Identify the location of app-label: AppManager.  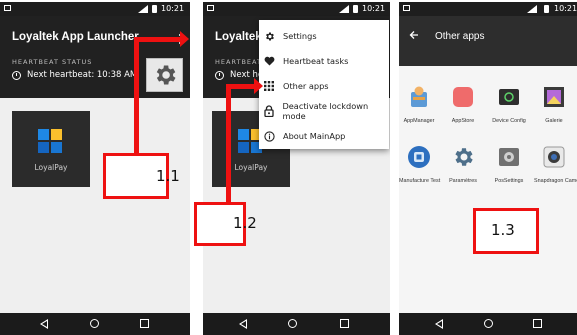
(419, 121).